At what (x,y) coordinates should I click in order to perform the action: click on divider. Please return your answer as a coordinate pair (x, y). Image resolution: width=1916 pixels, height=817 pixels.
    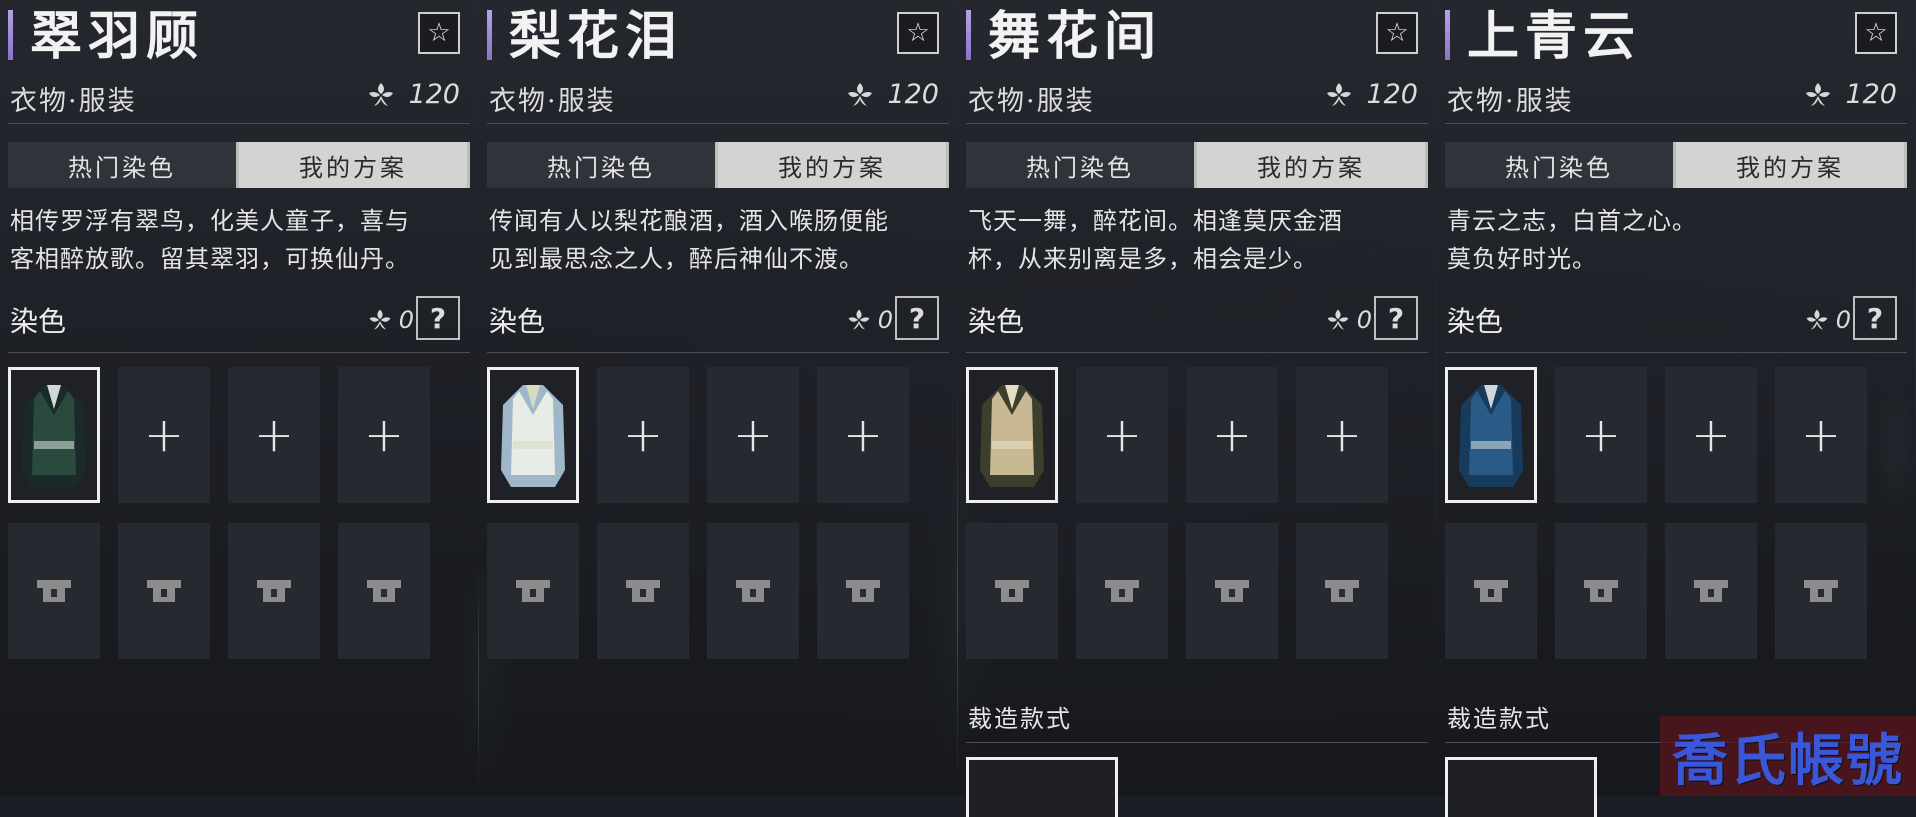
    Looking at the image, I should click on (1197, 742).